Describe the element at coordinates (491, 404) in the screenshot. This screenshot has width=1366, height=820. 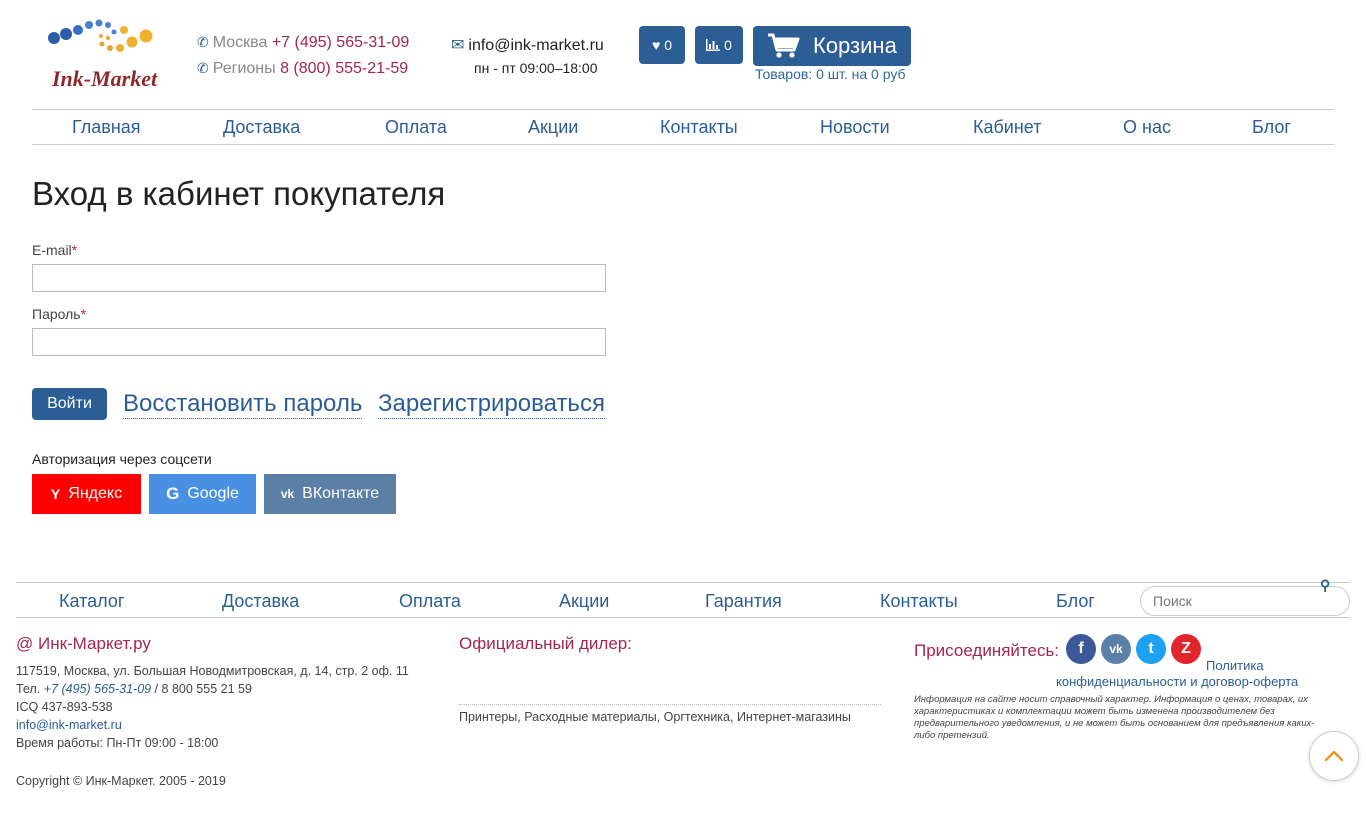
I see `register-link: Зарегистрироваться` at that location.